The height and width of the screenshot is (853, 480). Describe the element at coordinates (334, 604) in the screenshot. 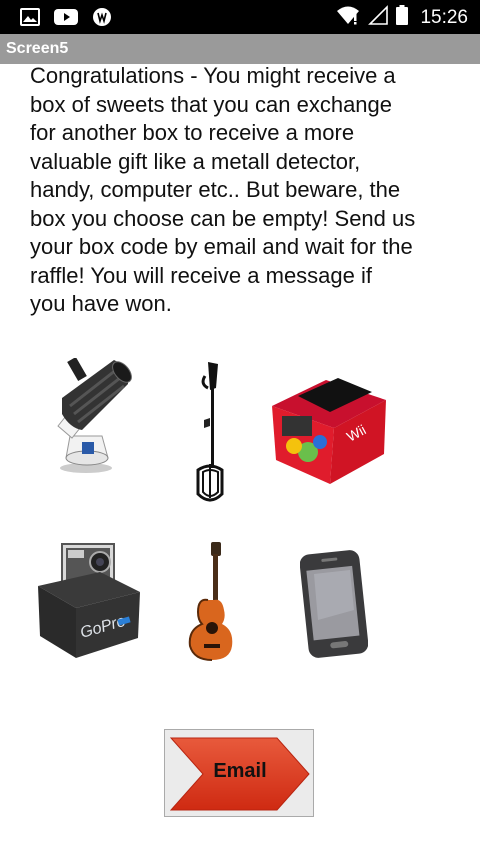

I see `smartphone-image` at that location.